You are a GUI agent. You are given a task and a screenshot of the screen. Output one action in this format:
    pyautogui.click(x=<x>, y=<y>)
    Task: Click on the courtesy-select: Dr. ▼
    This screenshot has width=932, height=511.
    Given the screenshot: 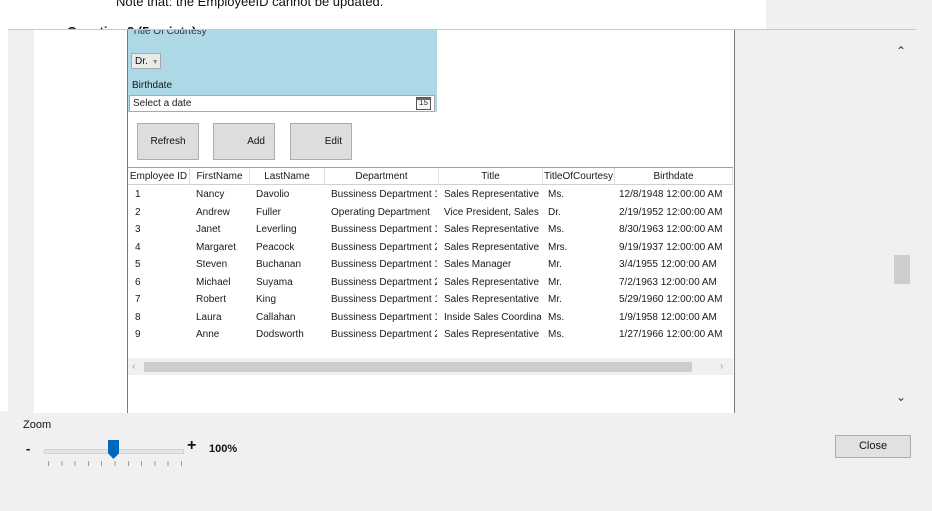 What is the action you would take?
    pyautogui.click(x=146, y=61)
    